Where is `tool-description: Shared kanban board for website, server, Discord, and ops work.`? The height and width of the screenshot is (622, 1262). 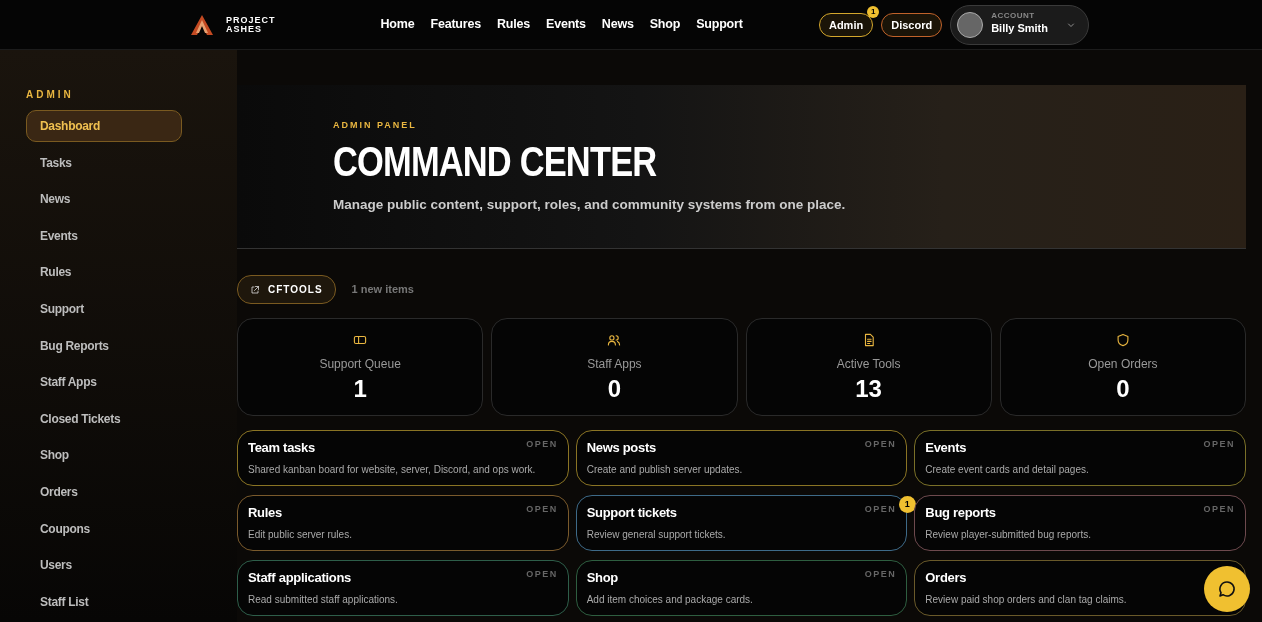
tool-description: Shared kanban board for website, server, Discord, and ops work. is located at coordinates (392, 469).